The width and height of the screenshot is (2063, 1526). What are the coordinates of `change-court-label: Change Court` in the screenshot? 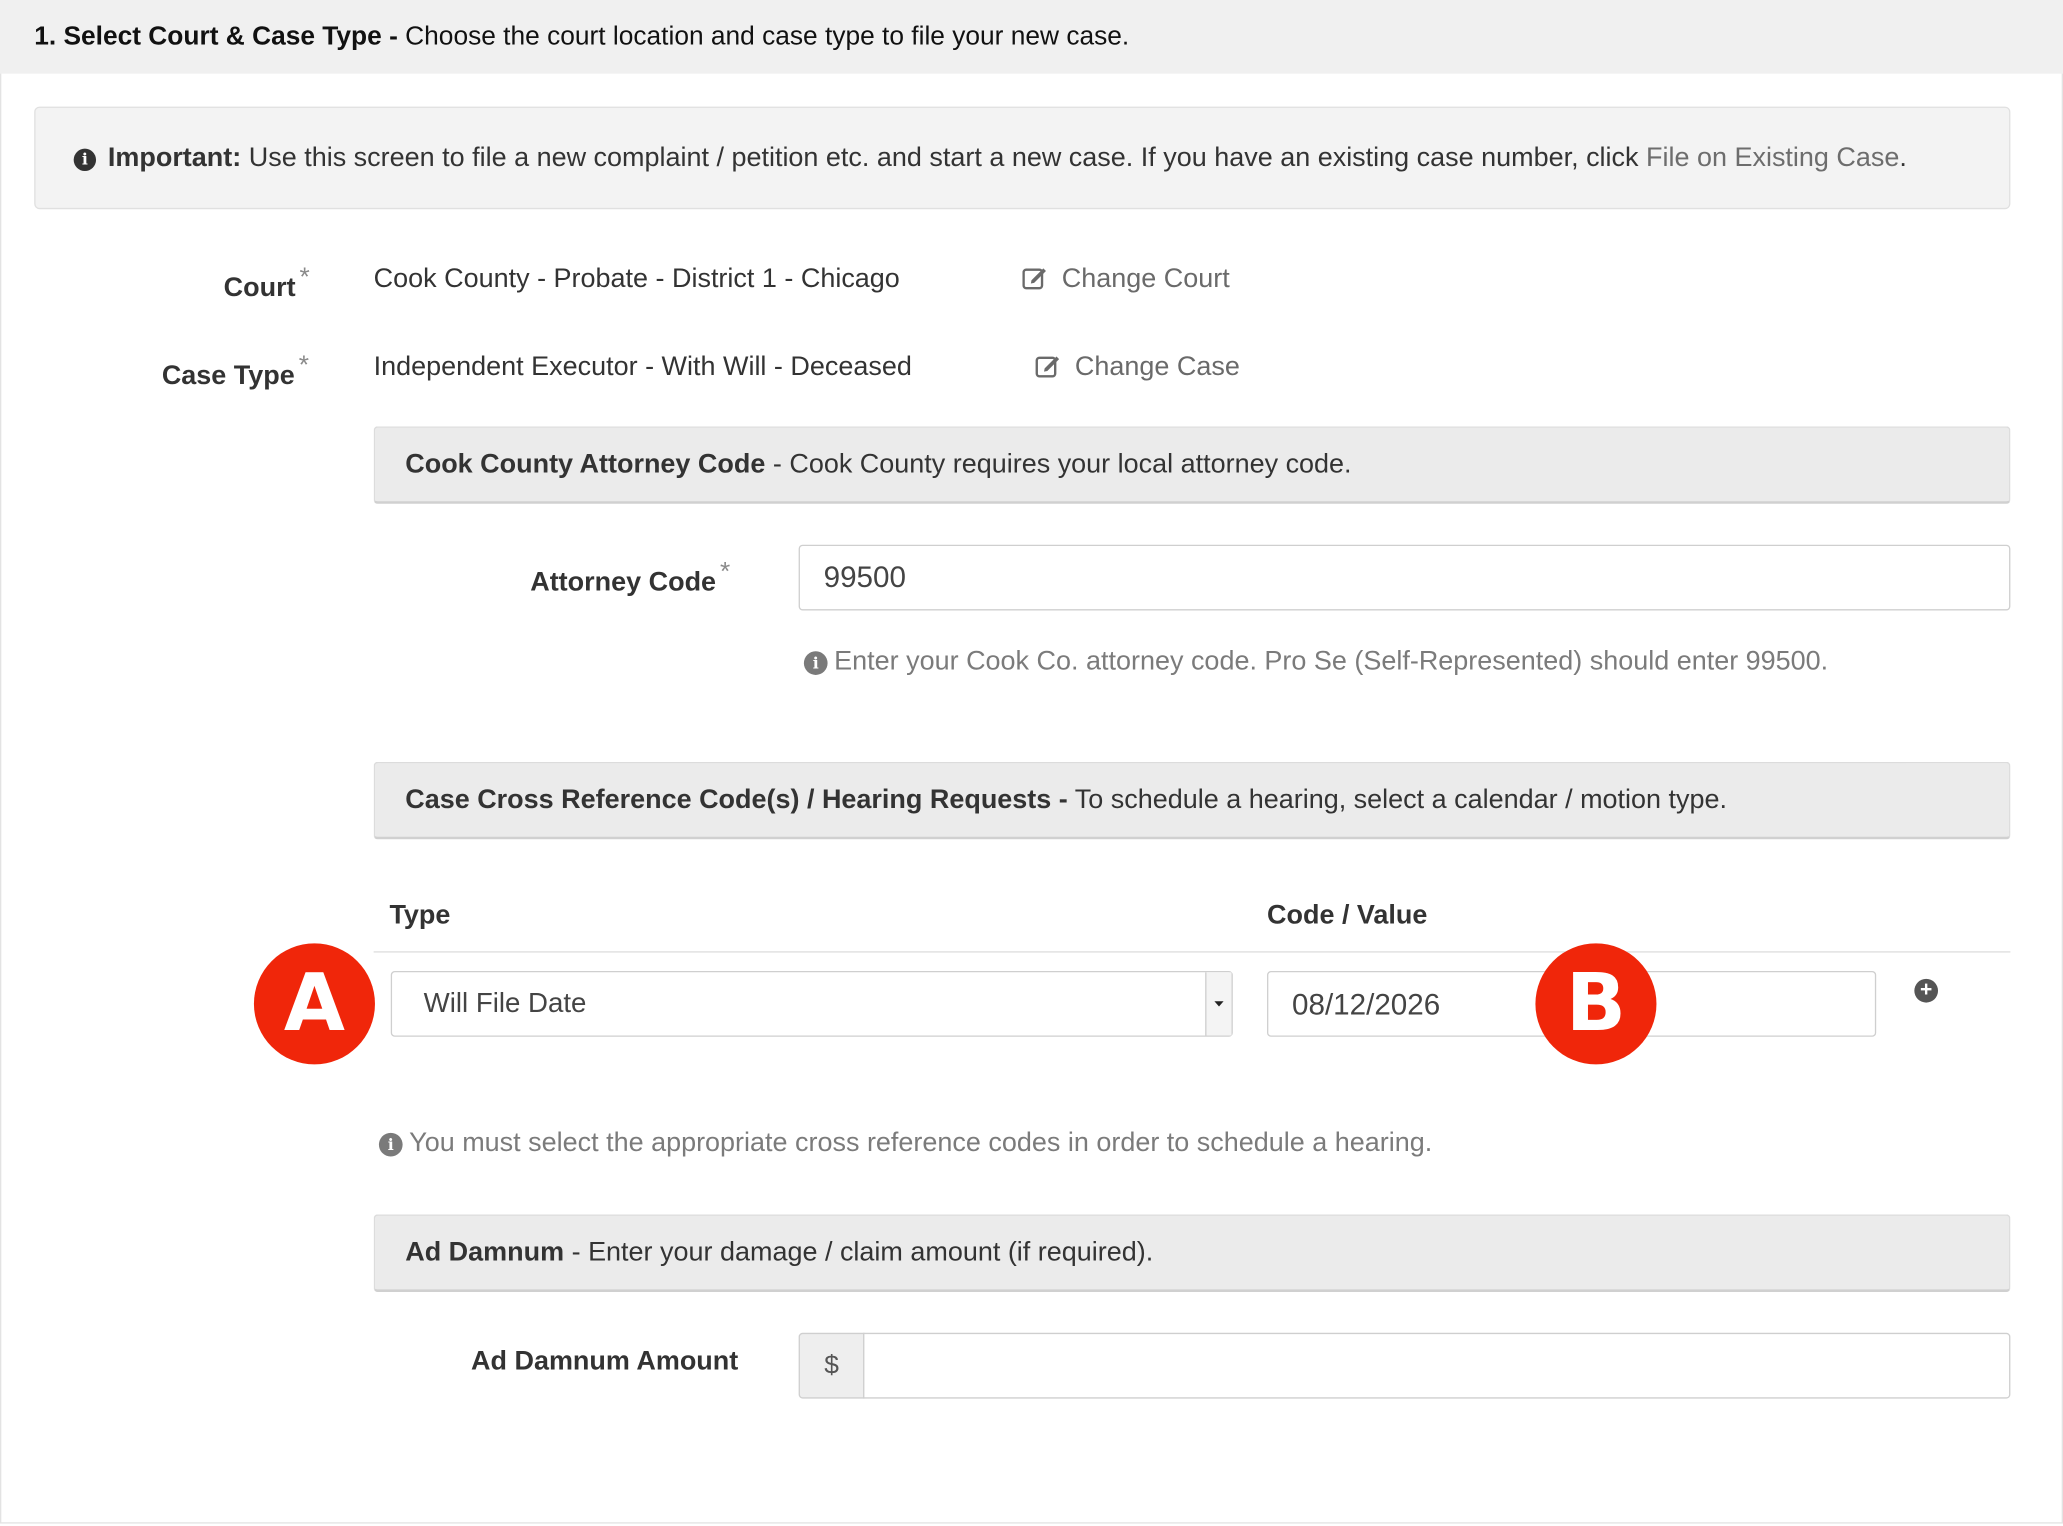 It's located at (1145, 278).